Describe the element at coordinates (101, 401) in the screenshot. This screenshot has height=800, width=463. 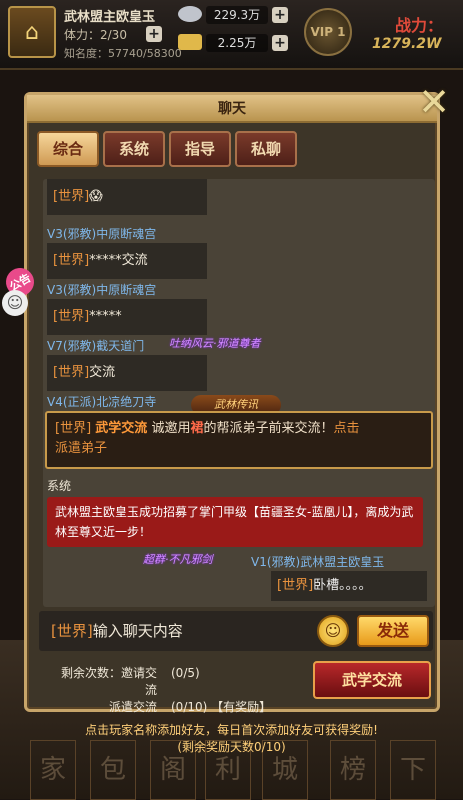
I see `sender-name: V4(正派)北凉绝刀寺` at that location.